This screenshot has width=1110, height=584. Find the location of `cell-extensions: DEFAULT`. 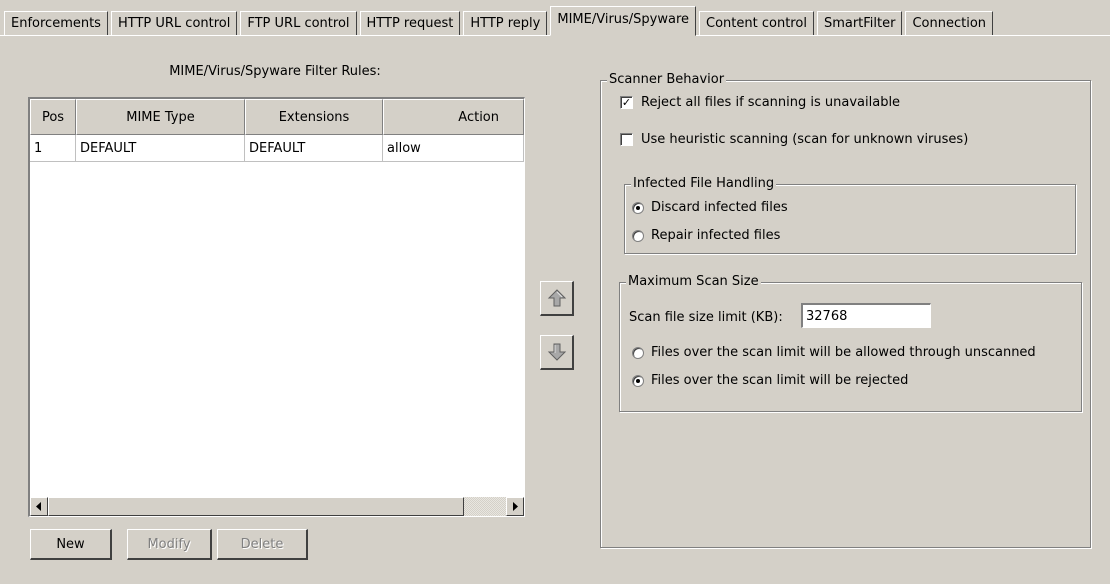

cell-extensions: DEFAULT is located at coordinates (314, 148).